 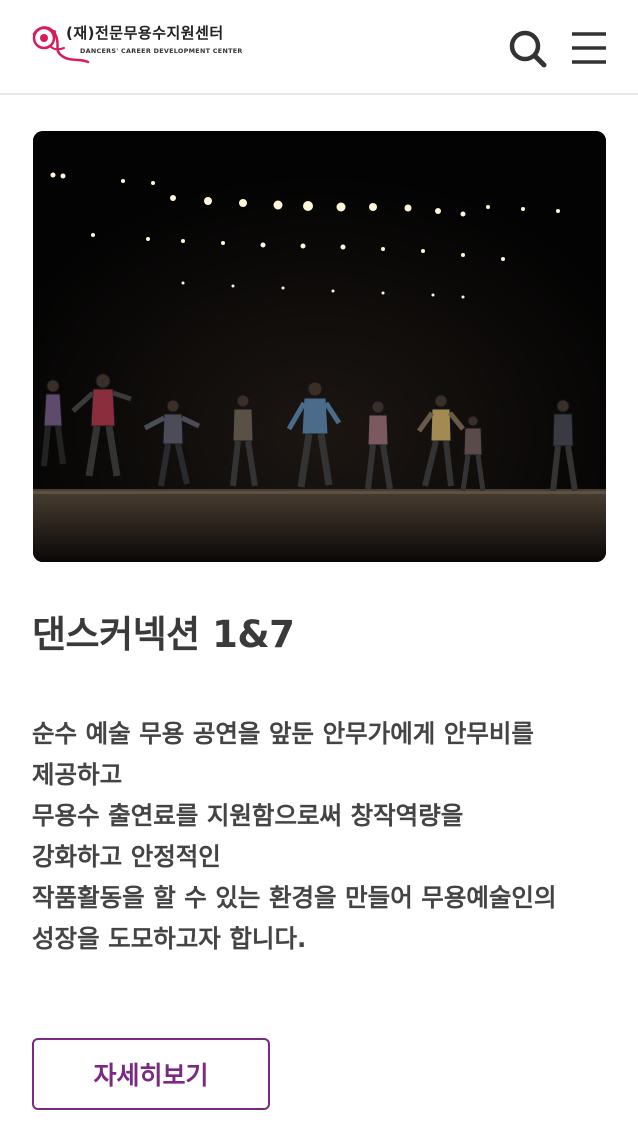 I want to click on search-icon, so click(x=528, y=49).